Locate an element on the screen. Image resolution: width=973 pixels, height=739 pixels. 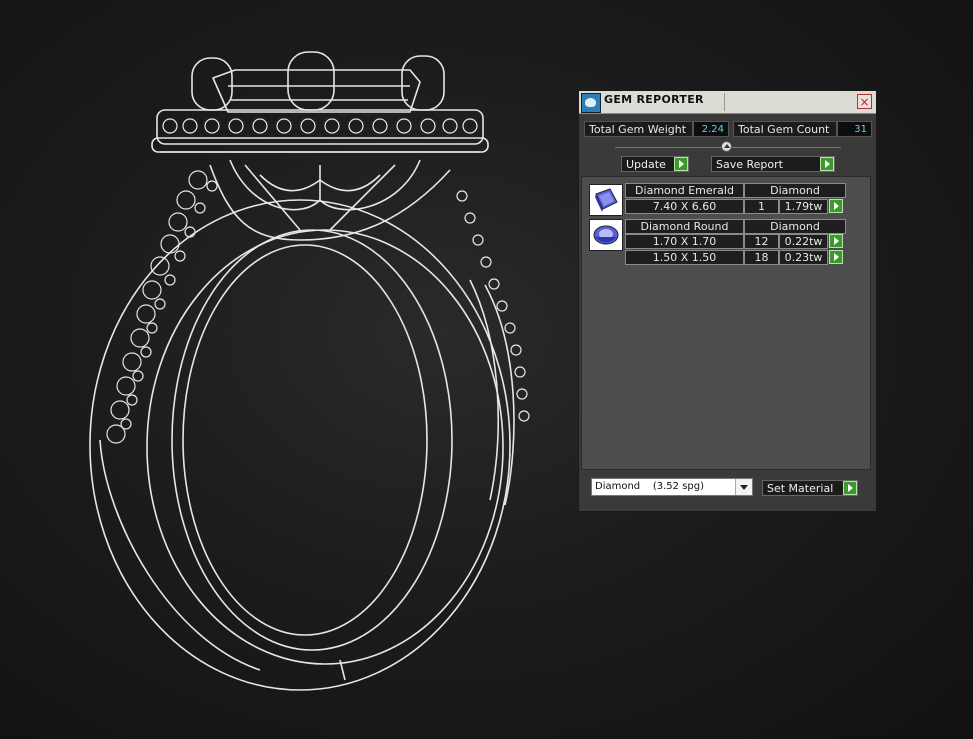
save-report-button-label: Save Report is located at coordinates (749, 164).